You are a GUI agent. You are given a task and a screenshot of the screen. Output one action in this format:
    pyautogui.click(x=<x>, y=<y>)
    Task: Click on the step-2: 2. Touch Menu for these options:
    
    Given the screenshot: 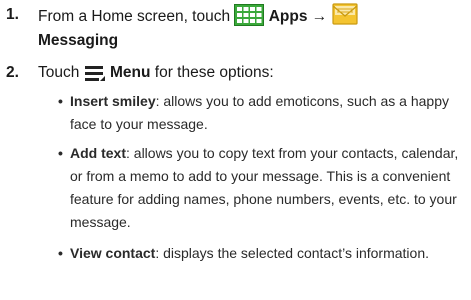 What is the action you would take?
    pyautogui.click(x=235, y=73)
    